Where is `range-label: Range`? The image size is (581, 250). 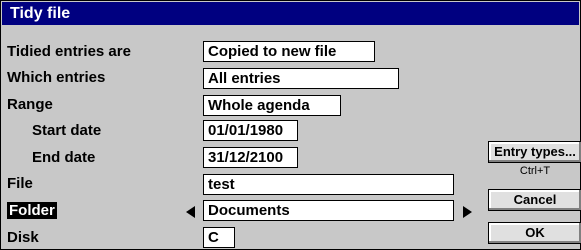 range-label: Range is located at coordinates (30, 104).